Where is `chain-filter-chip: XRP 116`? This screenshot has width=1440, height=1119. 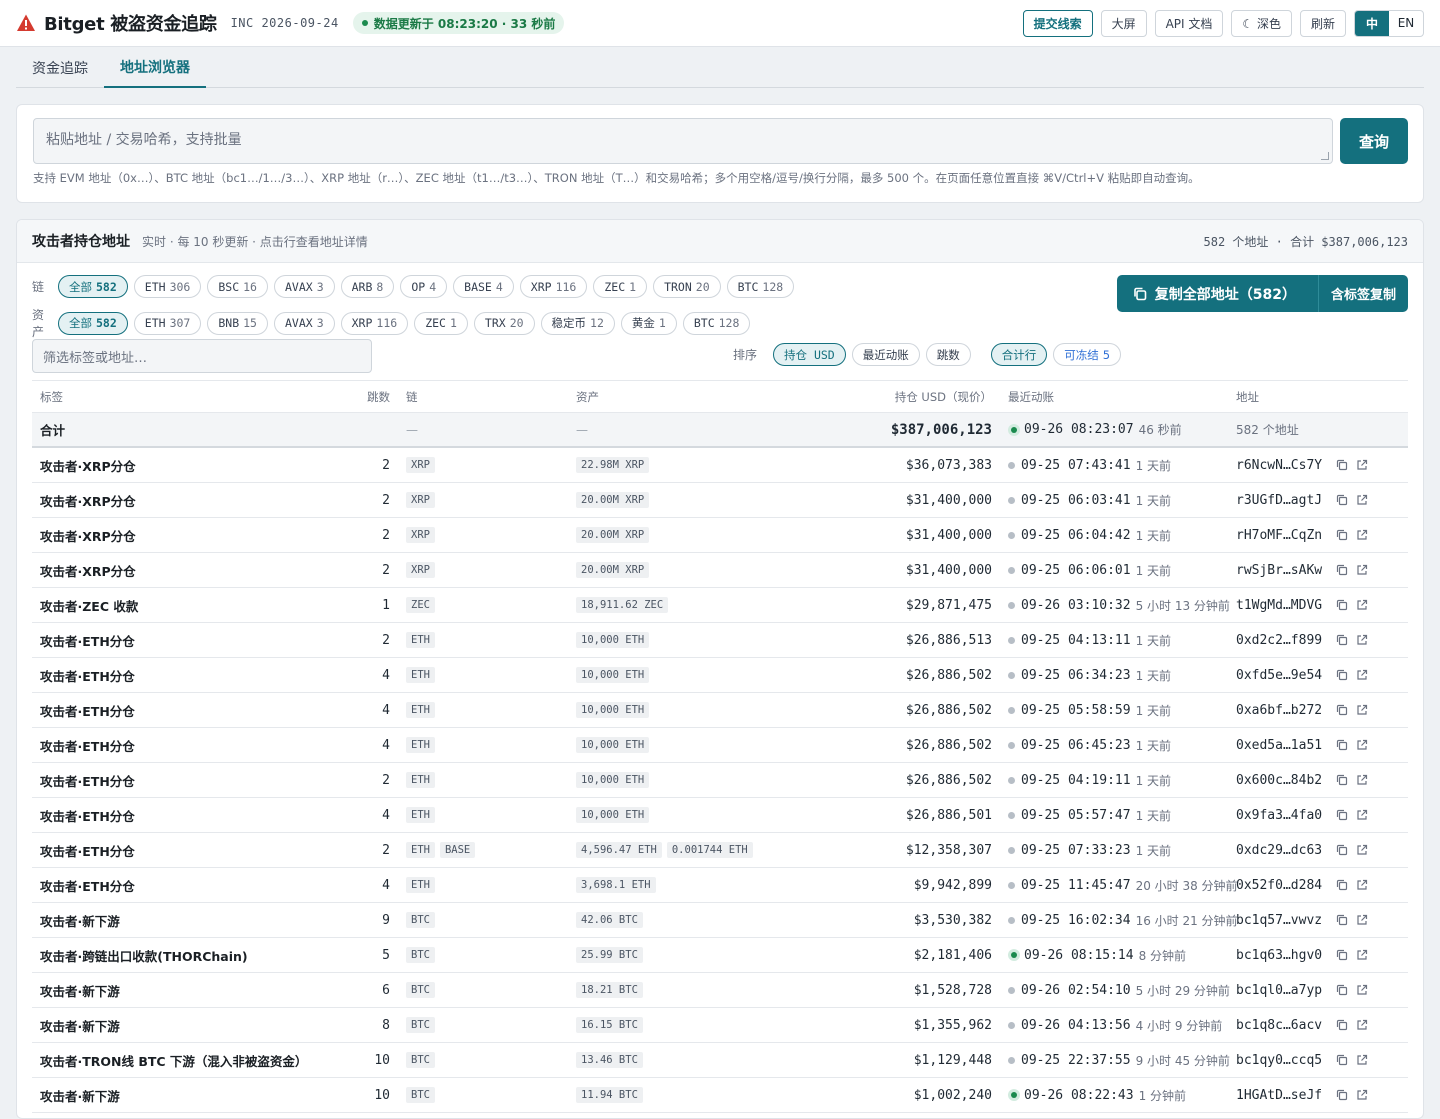 chain-filter-chip: XRP 116 is located at coordinates (553, 286).